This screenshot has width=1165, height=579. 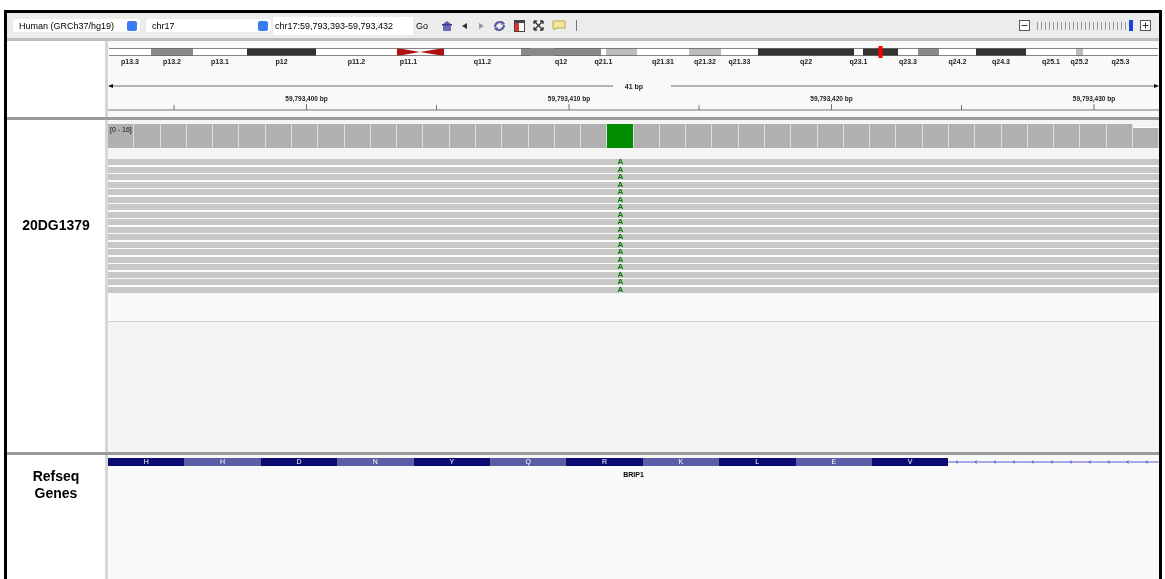 I want to click on track-name: Refseq Genes, so click(x=56, y=484).